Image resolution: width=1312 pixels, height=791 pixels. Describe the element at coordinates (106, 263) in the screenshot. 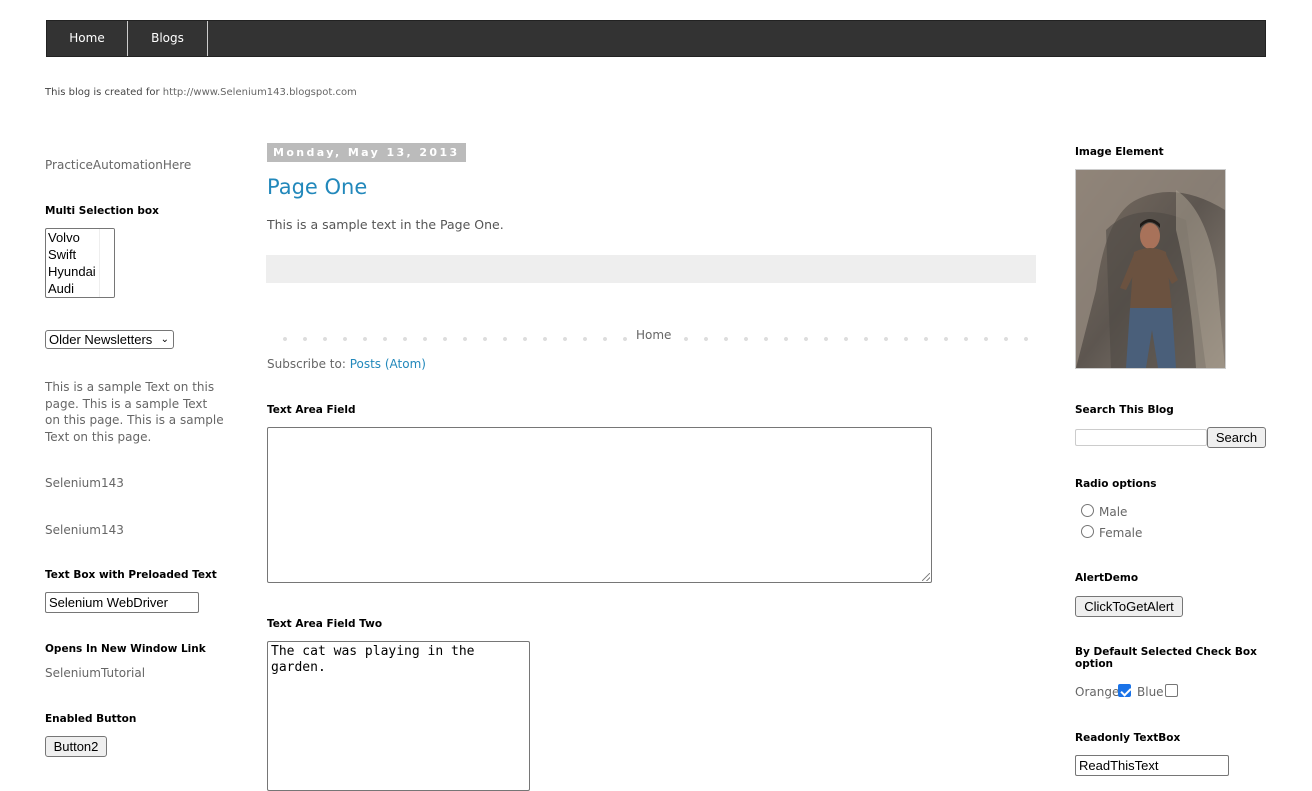

I see `listbox-scrollbar` at that location.